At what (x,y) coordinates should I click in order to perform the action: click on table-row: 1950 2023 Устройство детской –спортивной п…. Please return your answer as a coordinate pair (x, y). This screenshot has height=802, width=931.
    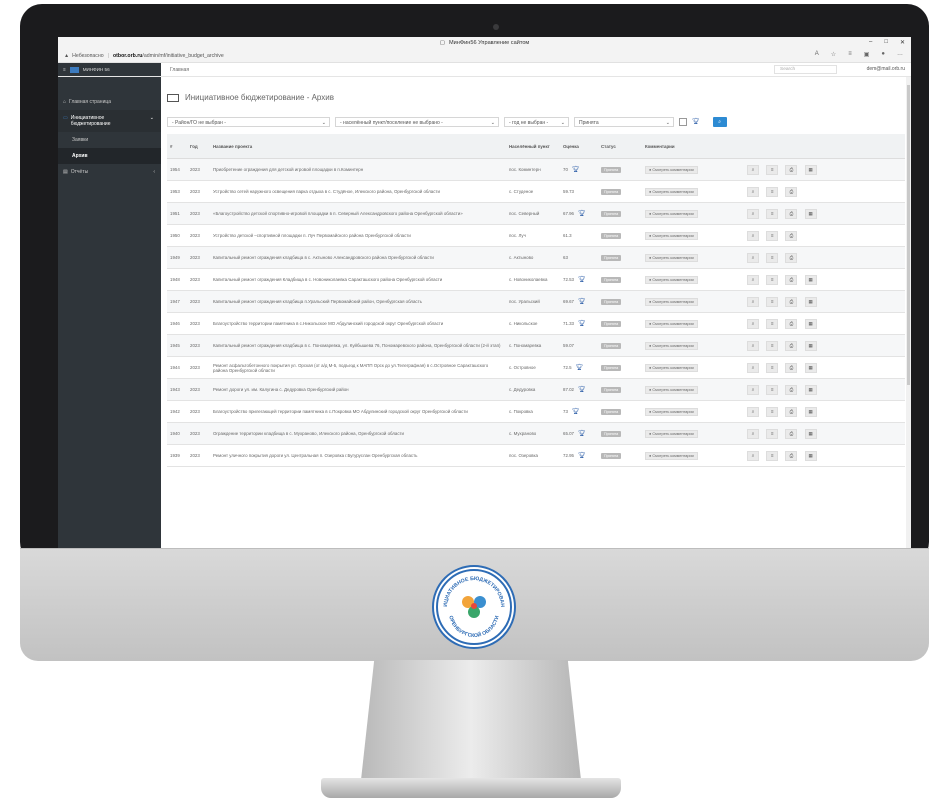
    Looking at the image, I should click on (536, 235).